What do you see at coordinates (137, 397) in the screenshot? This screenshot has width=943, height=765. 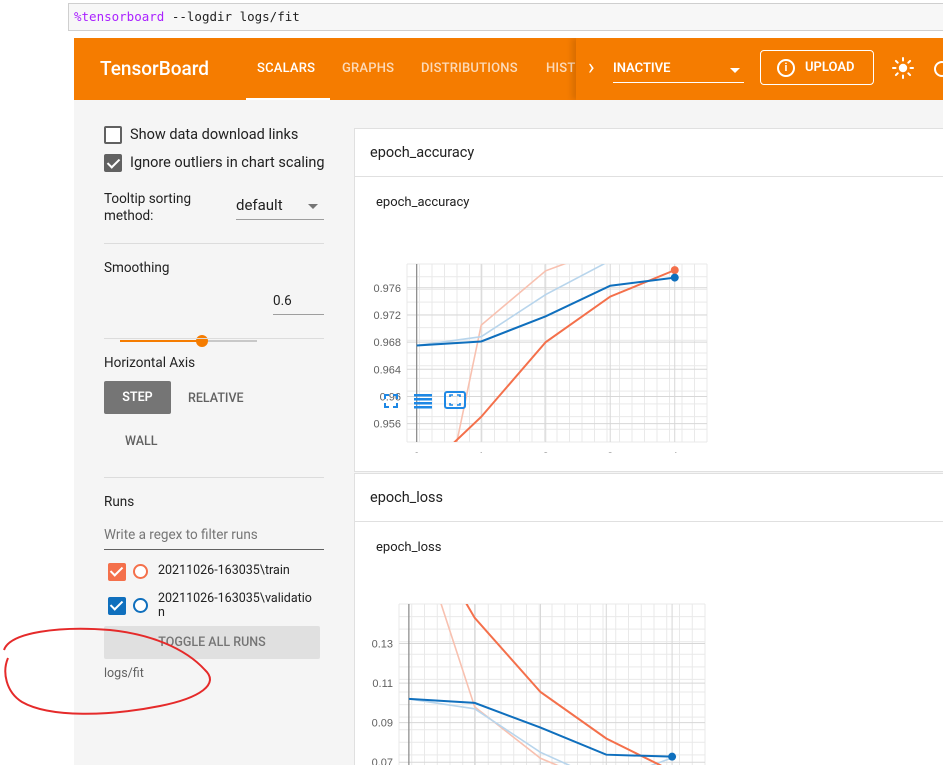 I see `haxis-step-button: STEP` at bounding box center [137, 397].